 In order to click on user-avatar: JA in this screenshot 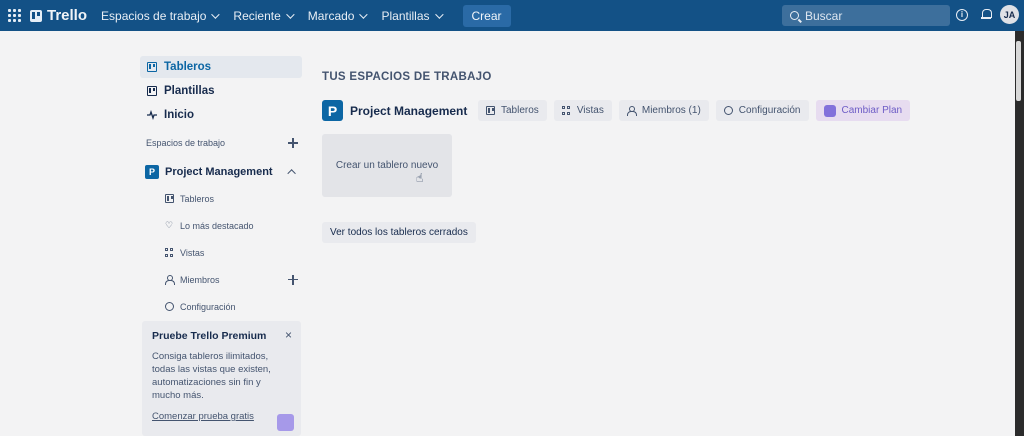, I will do `click(1009, 14)`.